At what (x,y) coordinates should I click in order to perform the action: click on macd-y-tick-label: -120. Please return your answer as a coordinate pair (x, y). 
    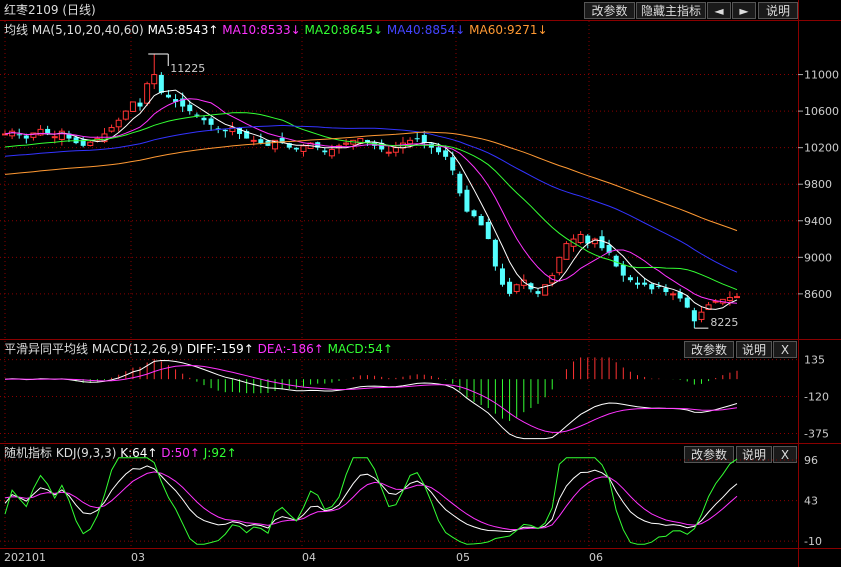
    Looking at the image, I should click on (816, 397).